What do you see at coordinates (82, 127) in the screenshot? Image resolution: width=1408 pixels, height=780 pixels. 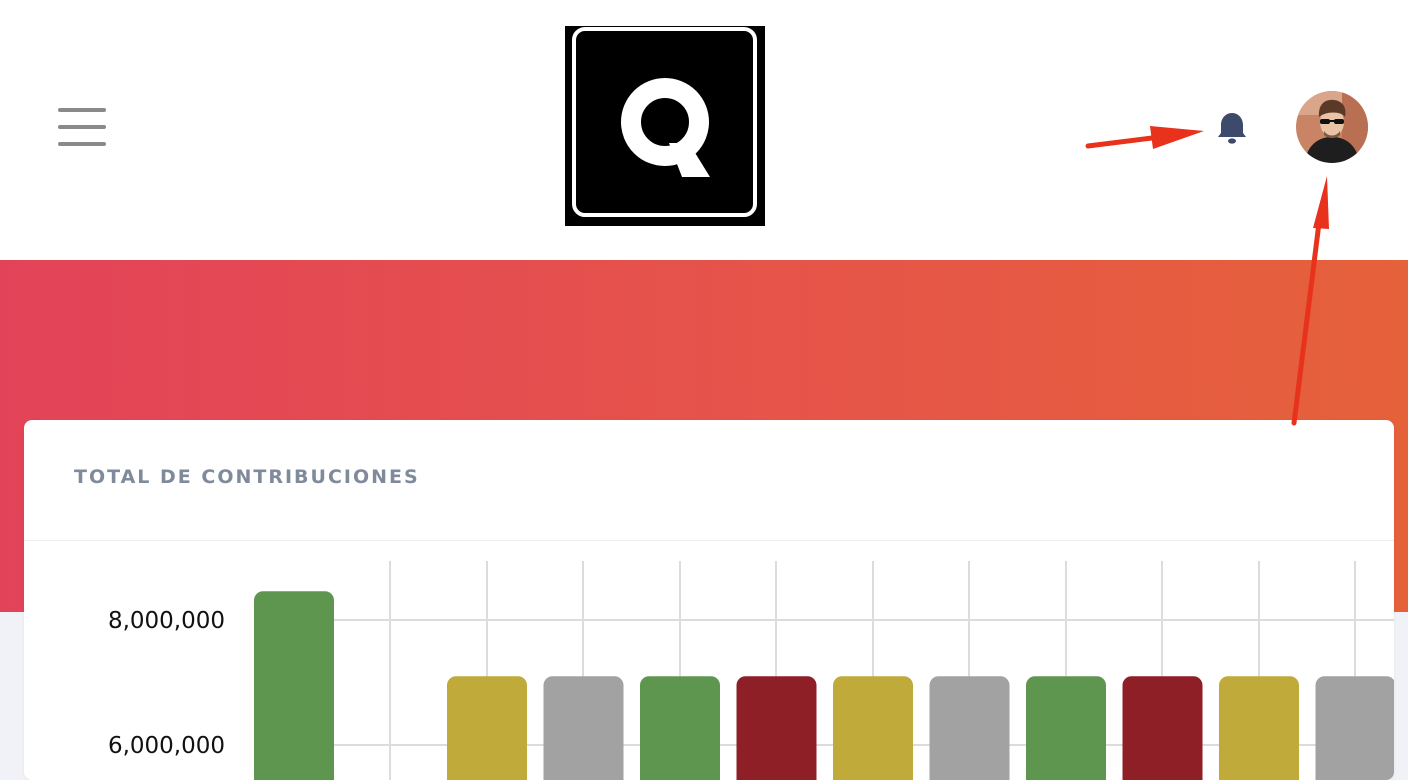 I see `hamburger-menu-icon` at bounding box center [82, 127].